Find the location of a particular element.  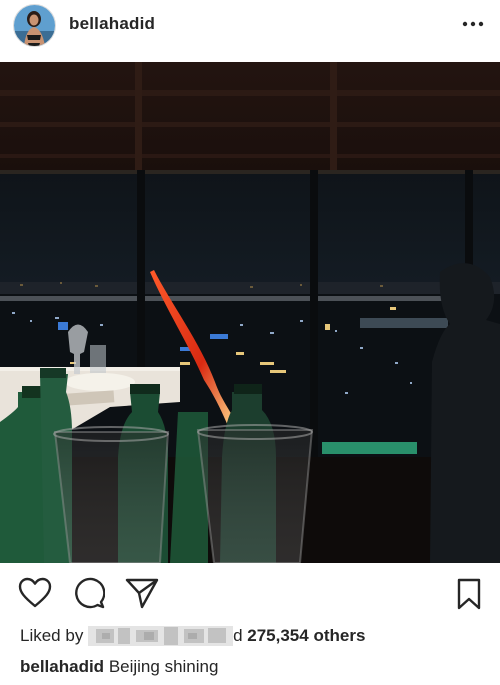

likes-line: Liked by d 275,354 others is located at coordinates (192, 636).